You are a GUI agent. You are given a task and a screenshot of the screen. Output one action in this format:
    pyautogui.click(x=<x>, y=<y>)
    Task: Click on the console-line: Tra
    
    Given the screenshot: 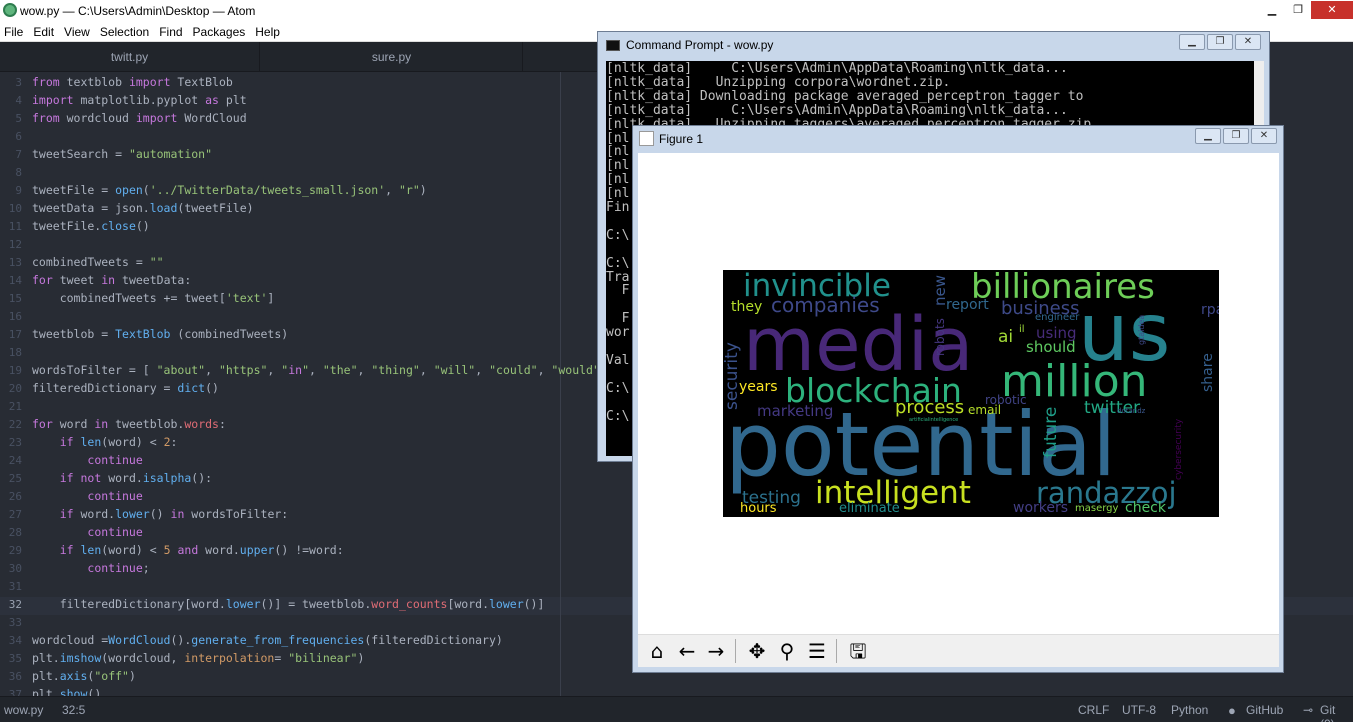 What is the action you would take?
    pyautogui.click(x=618, y=277)
    